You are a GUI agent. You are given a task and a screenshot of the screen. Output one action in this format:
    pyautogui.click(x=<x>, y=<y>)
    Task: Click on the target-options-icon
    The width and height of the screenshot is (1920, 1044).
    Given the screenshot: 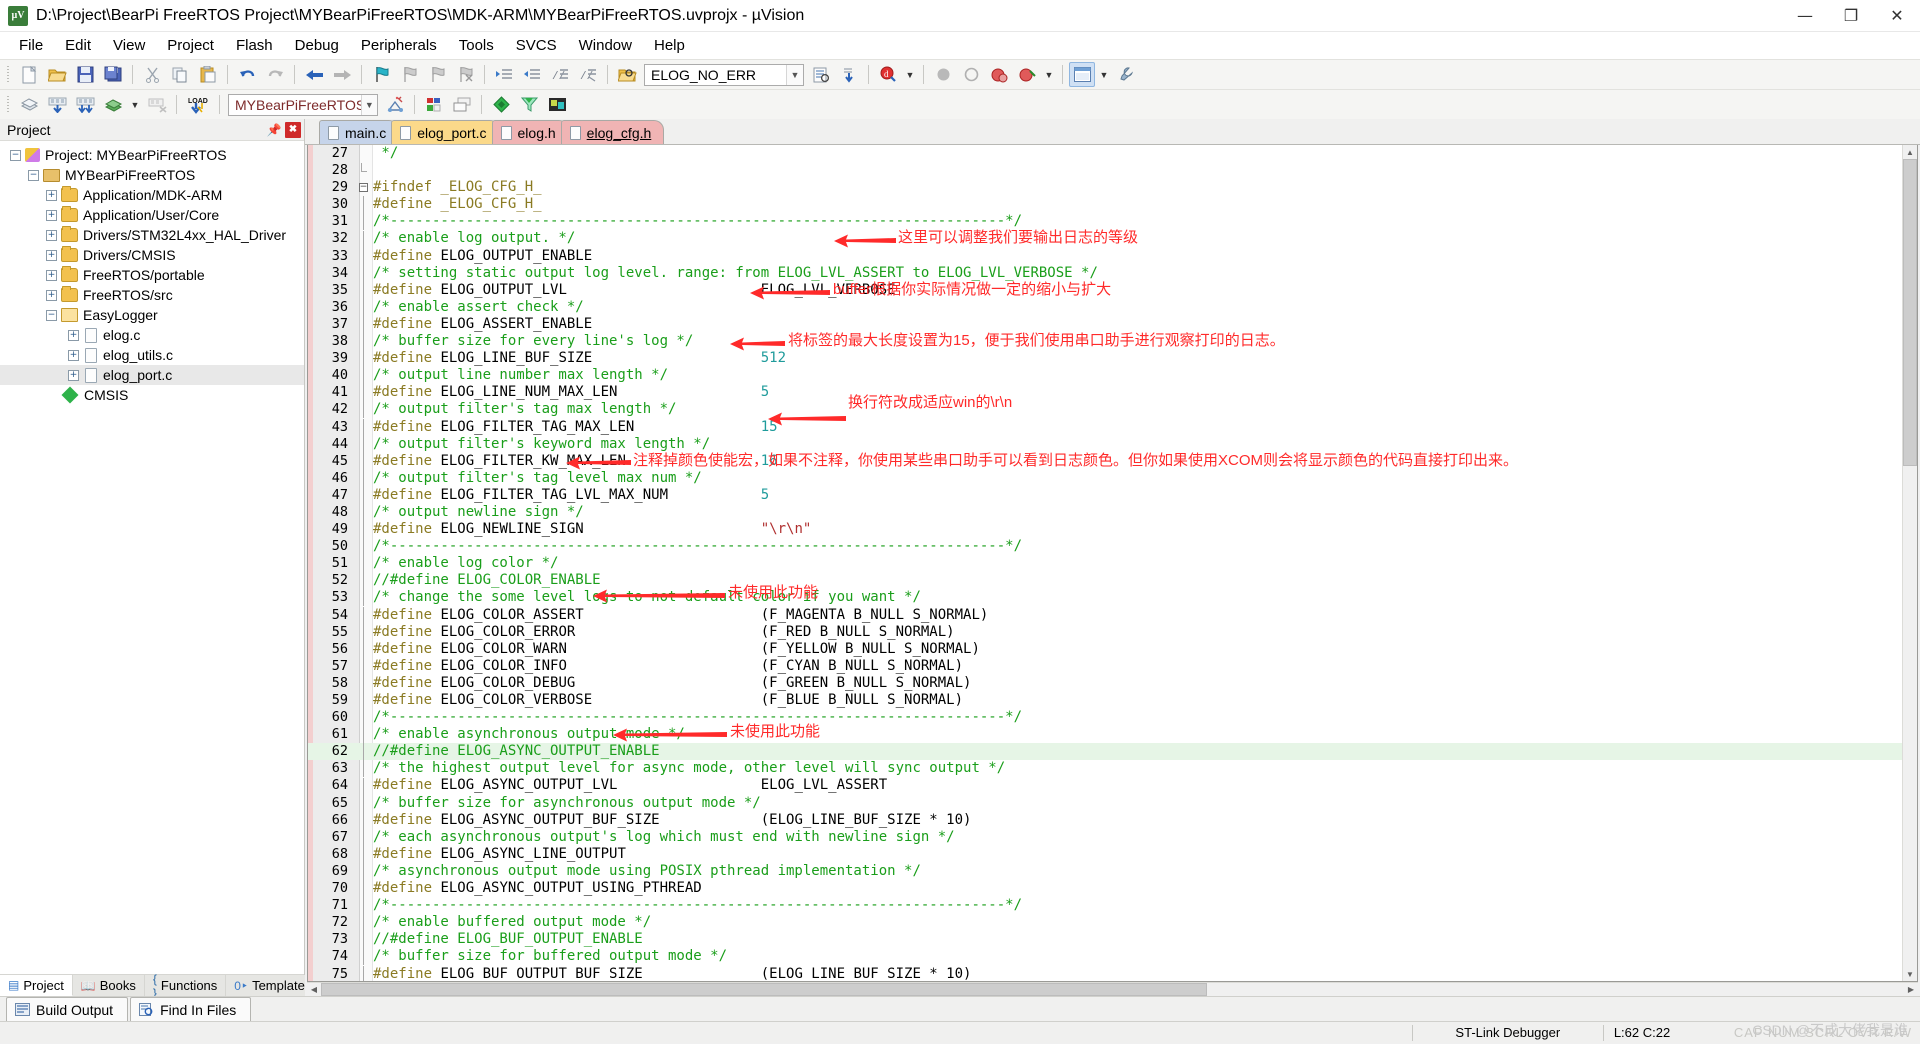 What is the action you would take?
    pyautogui.click(x=395, y=104)
    